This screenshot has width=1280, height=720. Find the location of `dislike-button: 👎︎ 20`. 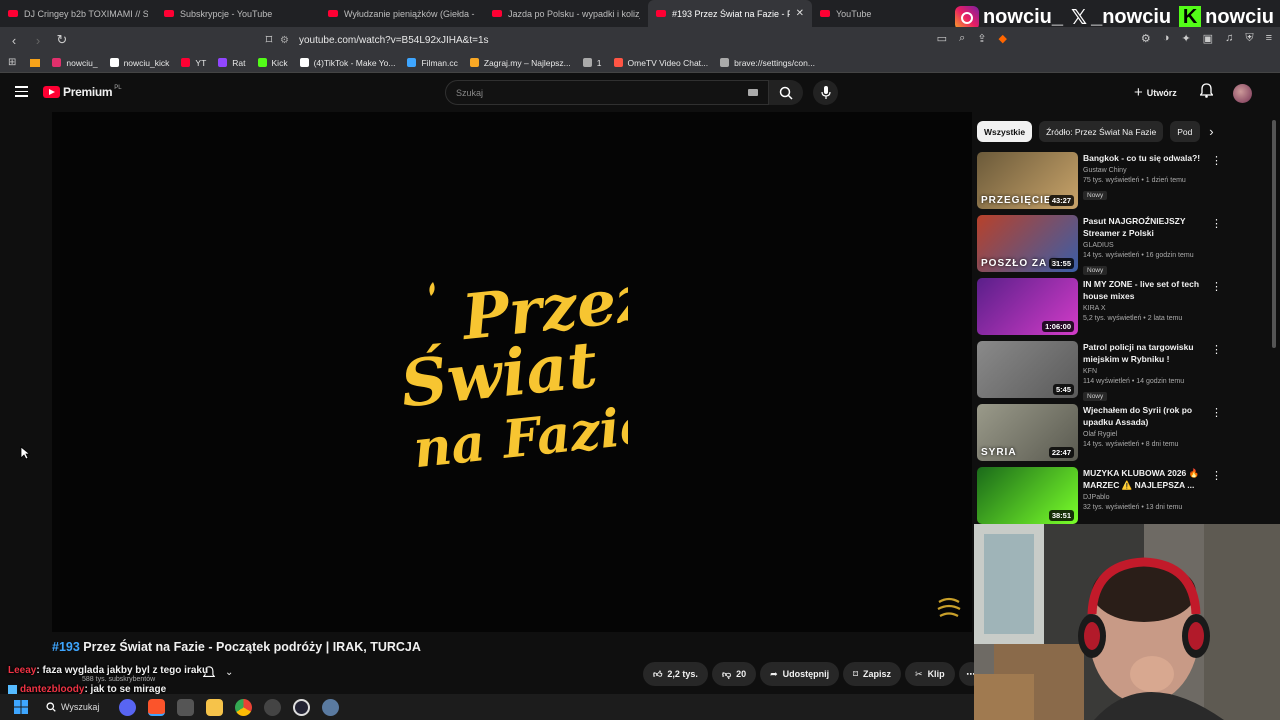

dislike-button: 👎︎ 20 is located at coordinates (734, 674).